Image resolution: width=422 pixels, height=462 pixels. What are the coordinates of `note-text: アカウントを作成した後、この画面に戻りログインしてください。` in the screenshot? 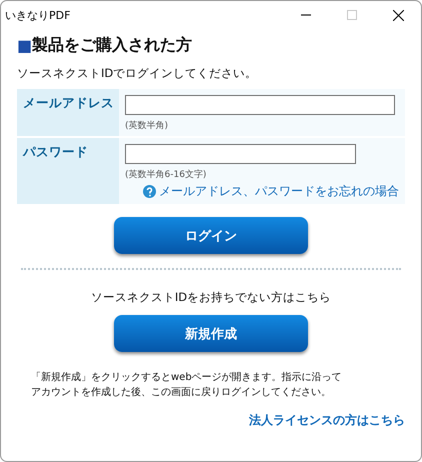 It's located at (181, 393).